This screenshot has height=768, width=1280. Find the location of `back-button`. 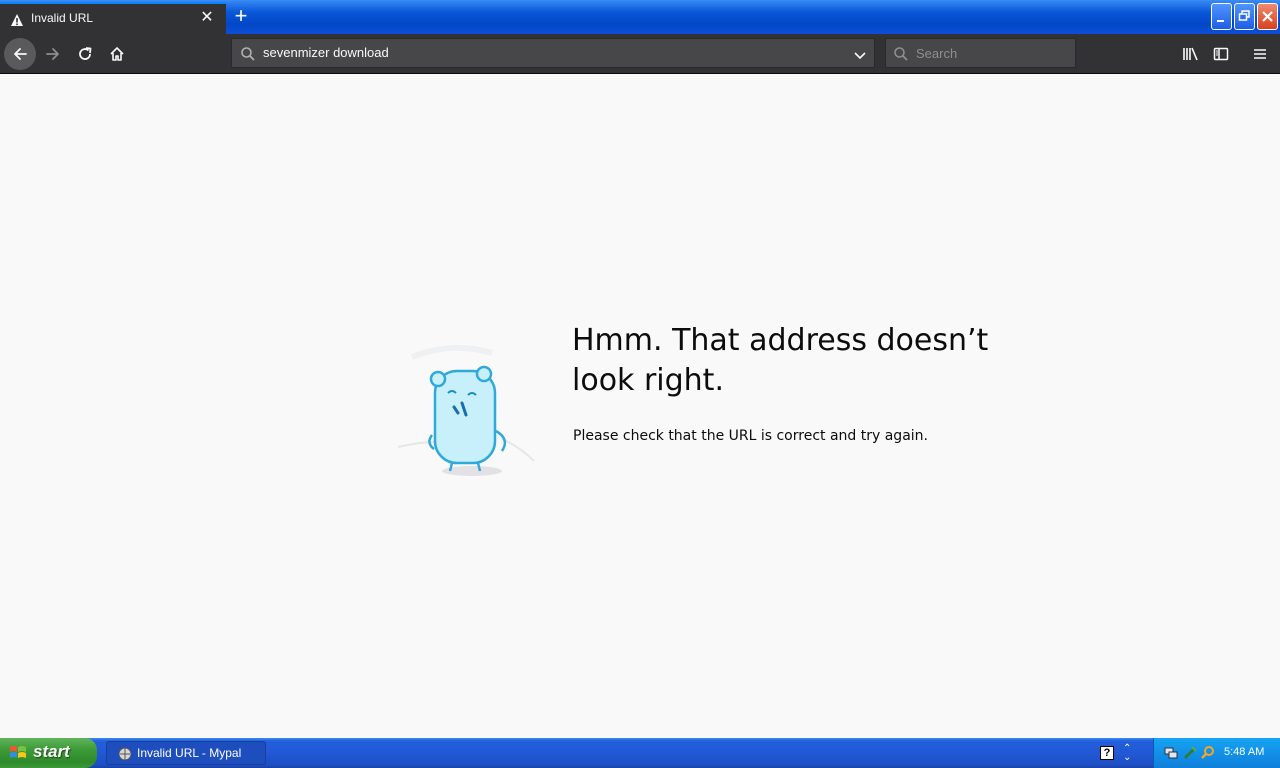

back-button is located at coordinates (20, 54).